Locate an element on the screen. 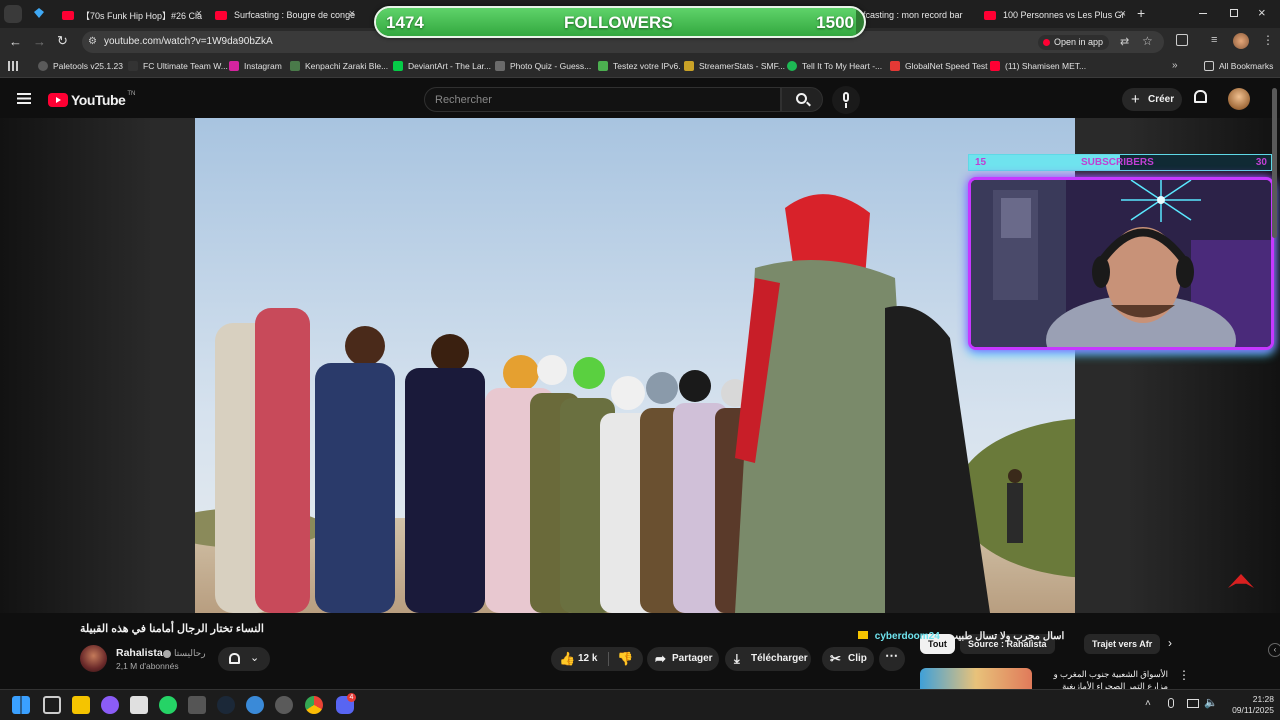 This screenshot has height=720, width=1280. scrollbar-thumb is located at coordinates (1274, 163).